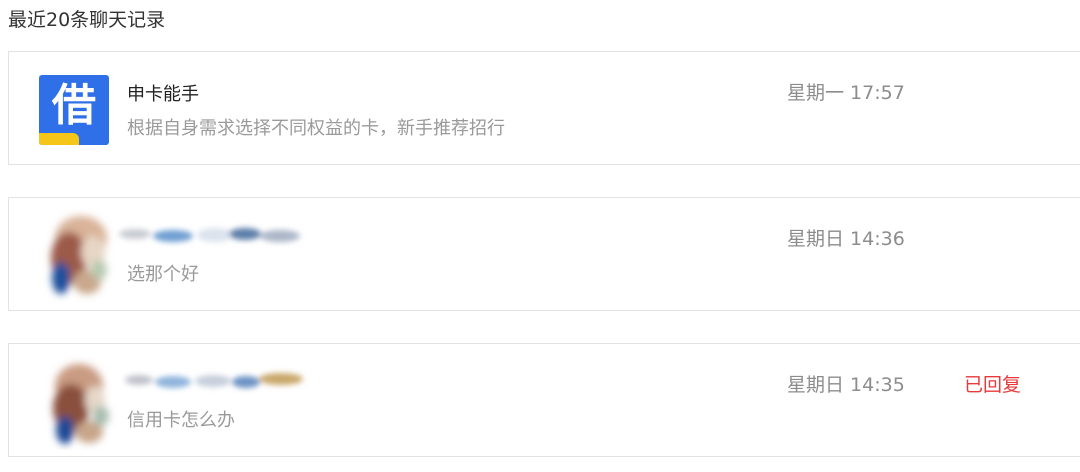 The image size is (1080, 472). What do you see at coordinates (163, 274) in the screenshot?
I see `chat-snippet: 选那个好` at bounding box center [163, 274].